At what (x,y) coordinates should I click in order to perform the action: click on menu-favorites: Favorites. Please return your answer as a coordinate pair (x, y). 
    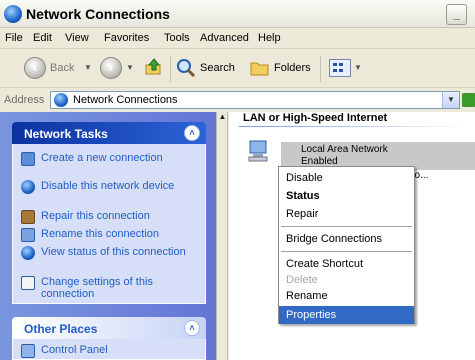
    Looking at the image, I should click on (126, 38).